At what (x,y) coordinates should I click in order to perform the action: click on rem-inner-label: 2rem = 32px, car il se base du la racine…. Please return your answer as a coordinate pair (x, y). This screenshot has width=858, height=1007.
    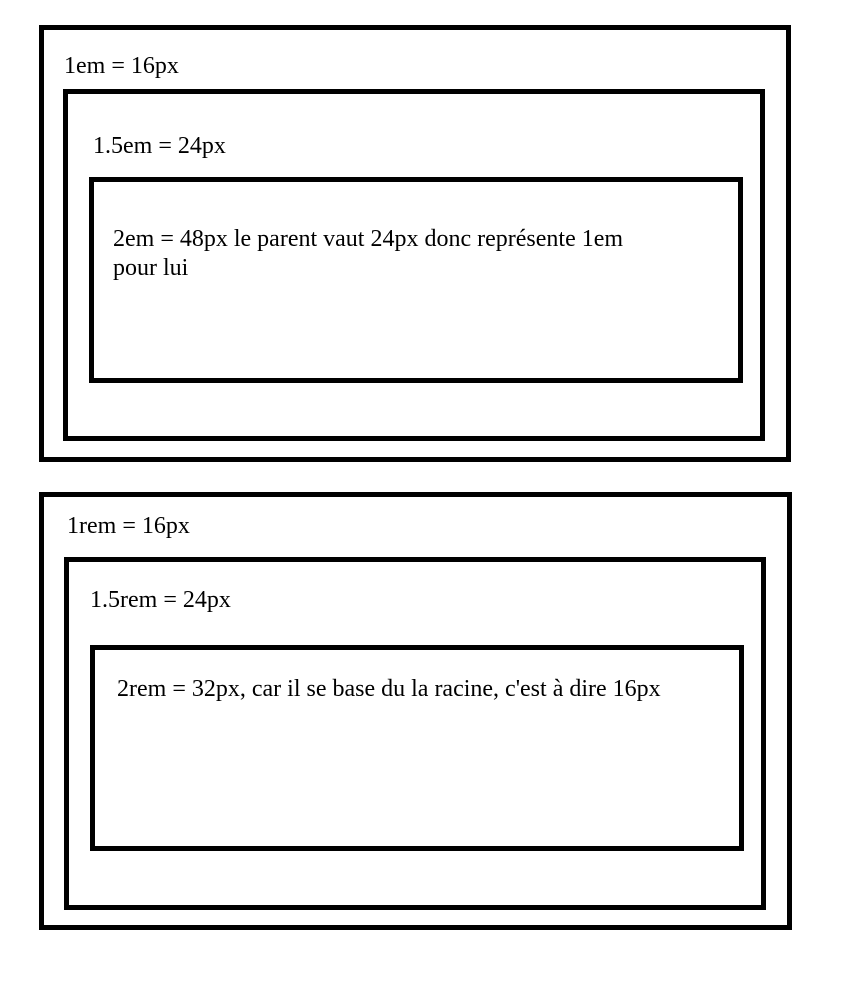
    Looking at the image, I should click on (389, 689).